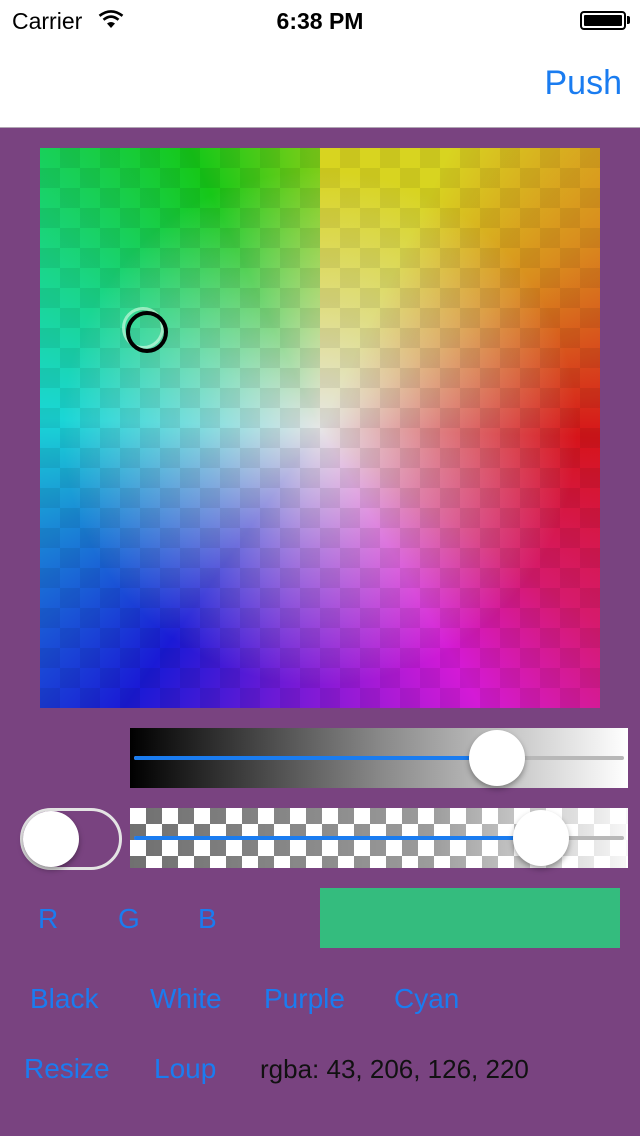 The width and height of the screenshot is (640, 1136). I want to click on push-button: Push, so click(584, 83).